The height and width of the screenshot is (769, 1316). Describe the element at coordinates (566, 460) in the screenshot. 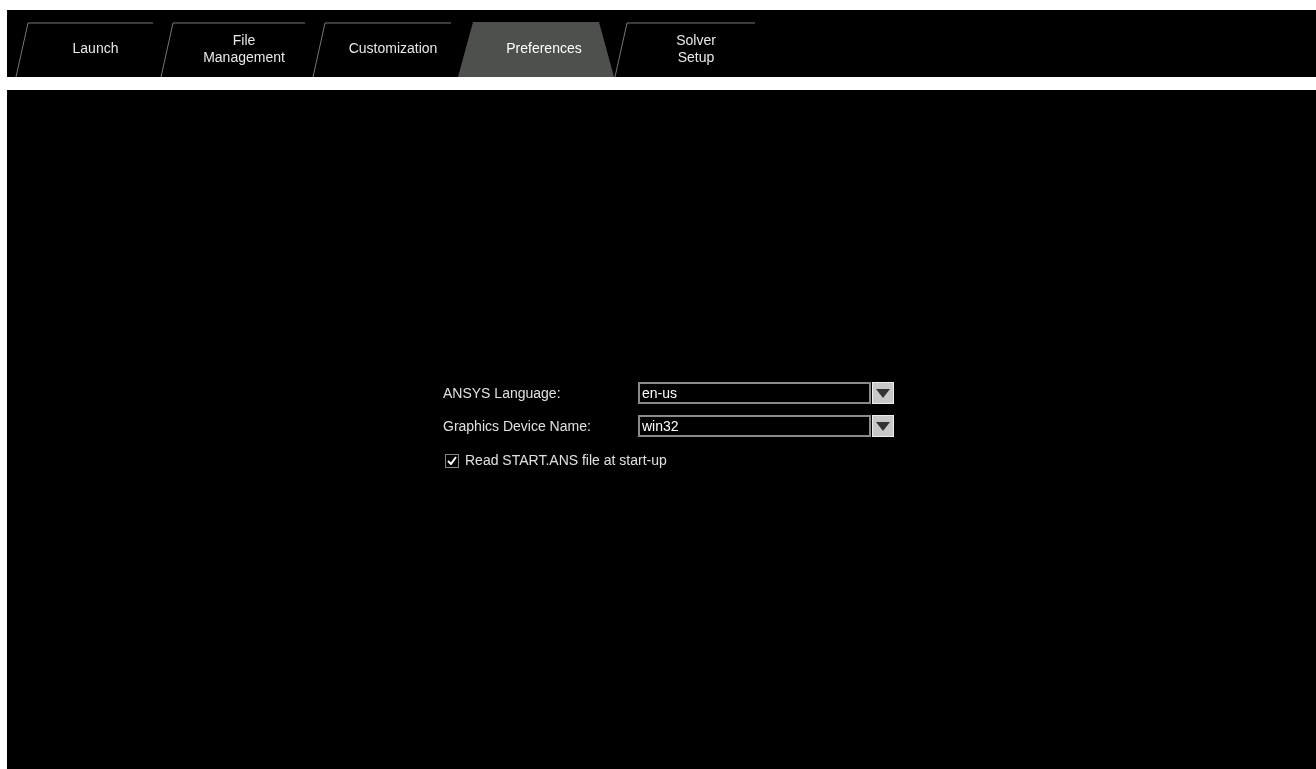

I see `checkbox-label: Read START.ANS file at start-up` at that location.